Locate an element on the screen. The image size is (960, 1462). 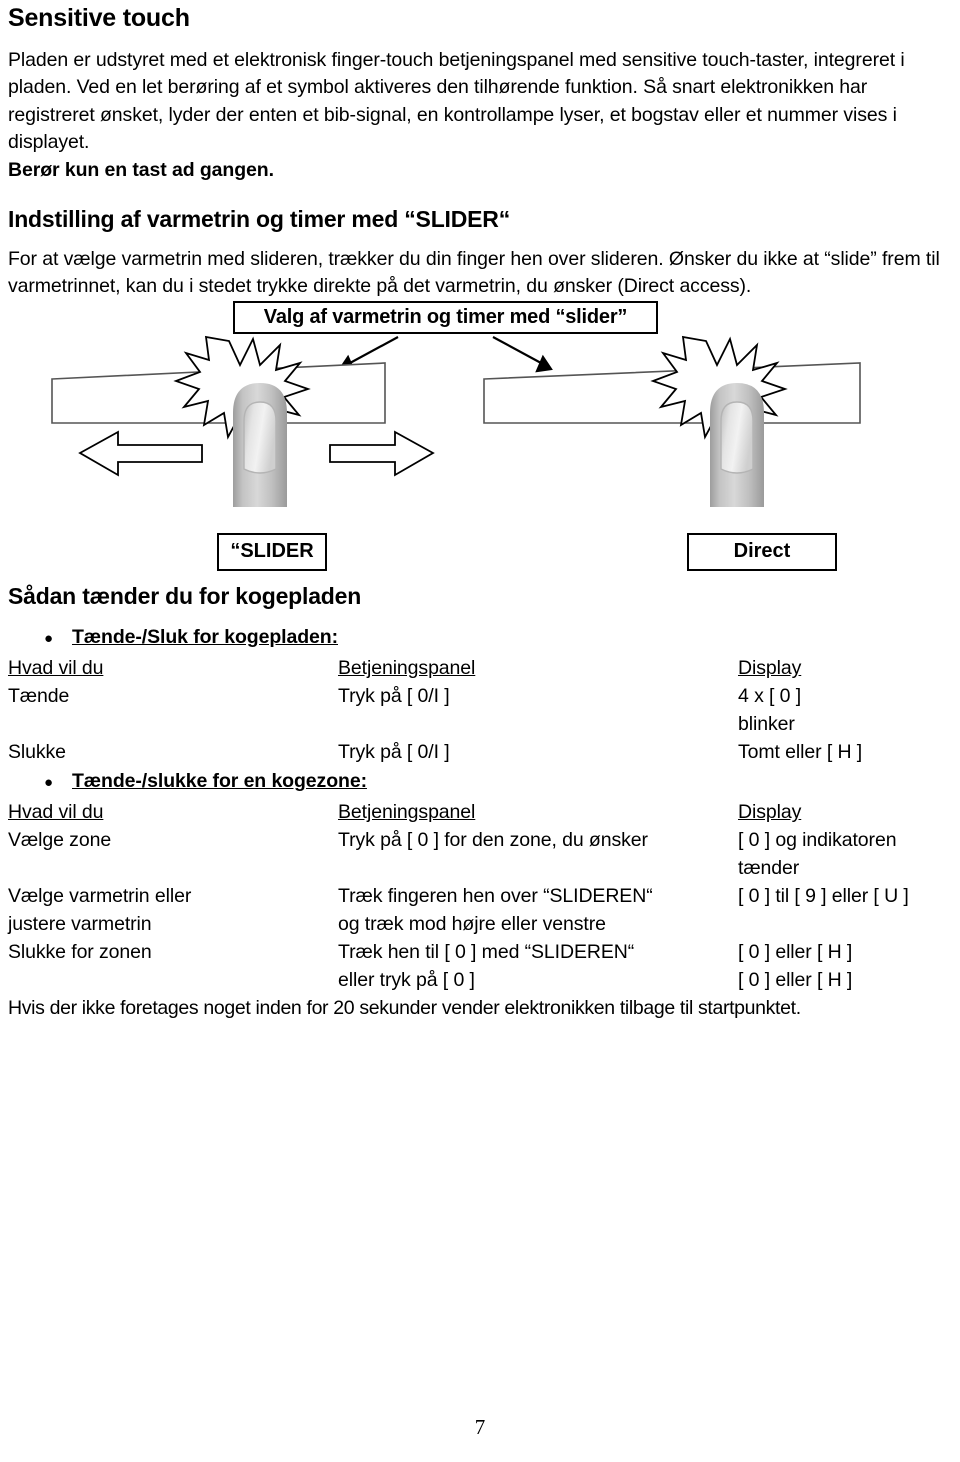
label-box-slider: “SLIDER is located at coordinates (272, 551).